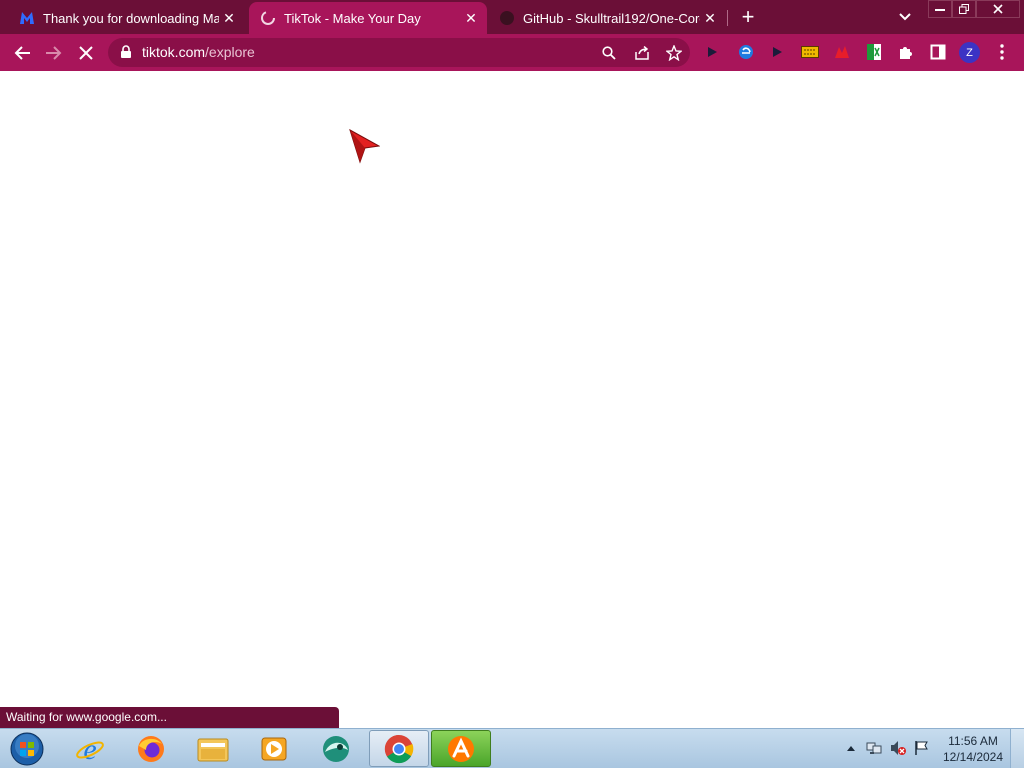 This screenshot has width=1024, height=768. I want to click on internet-explorer-icon: e, so click(90, 749).